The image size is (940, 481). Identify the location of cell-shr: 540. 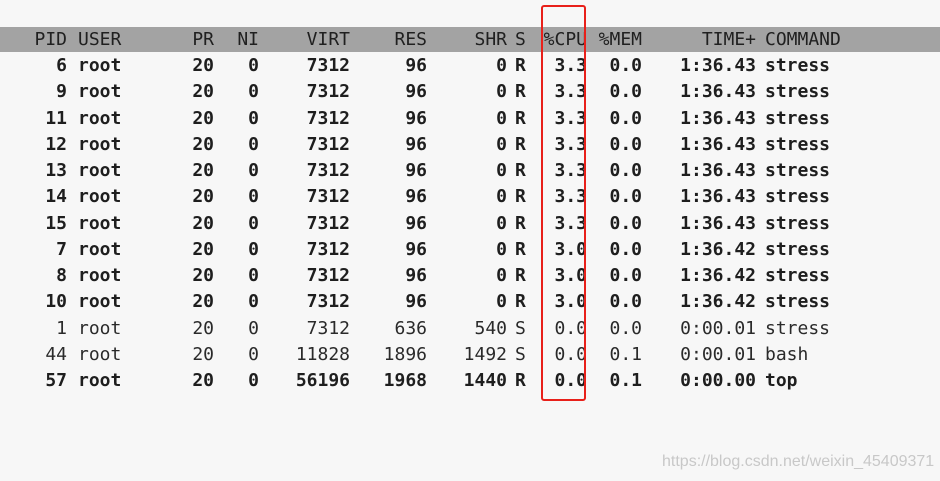
(490, 328).